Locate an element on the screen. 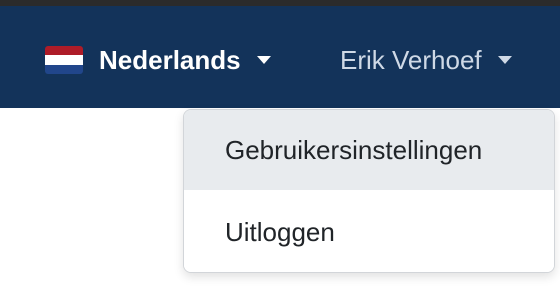  user-name-label: Erik Verhoef is located at coordinates (411, 60).